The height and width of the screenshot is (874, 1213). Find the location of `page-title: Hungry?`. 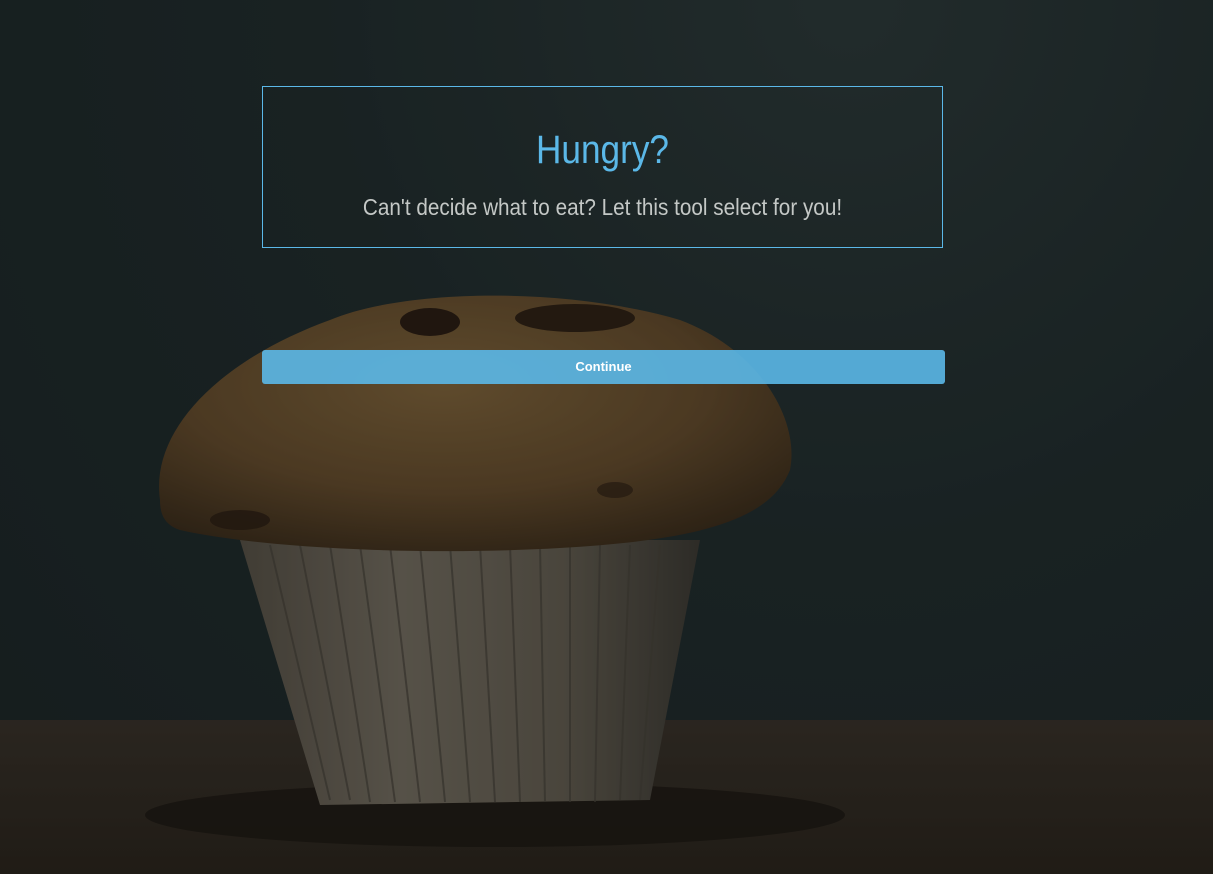

page-title: Hungry? is located at coordinates (602, 150).